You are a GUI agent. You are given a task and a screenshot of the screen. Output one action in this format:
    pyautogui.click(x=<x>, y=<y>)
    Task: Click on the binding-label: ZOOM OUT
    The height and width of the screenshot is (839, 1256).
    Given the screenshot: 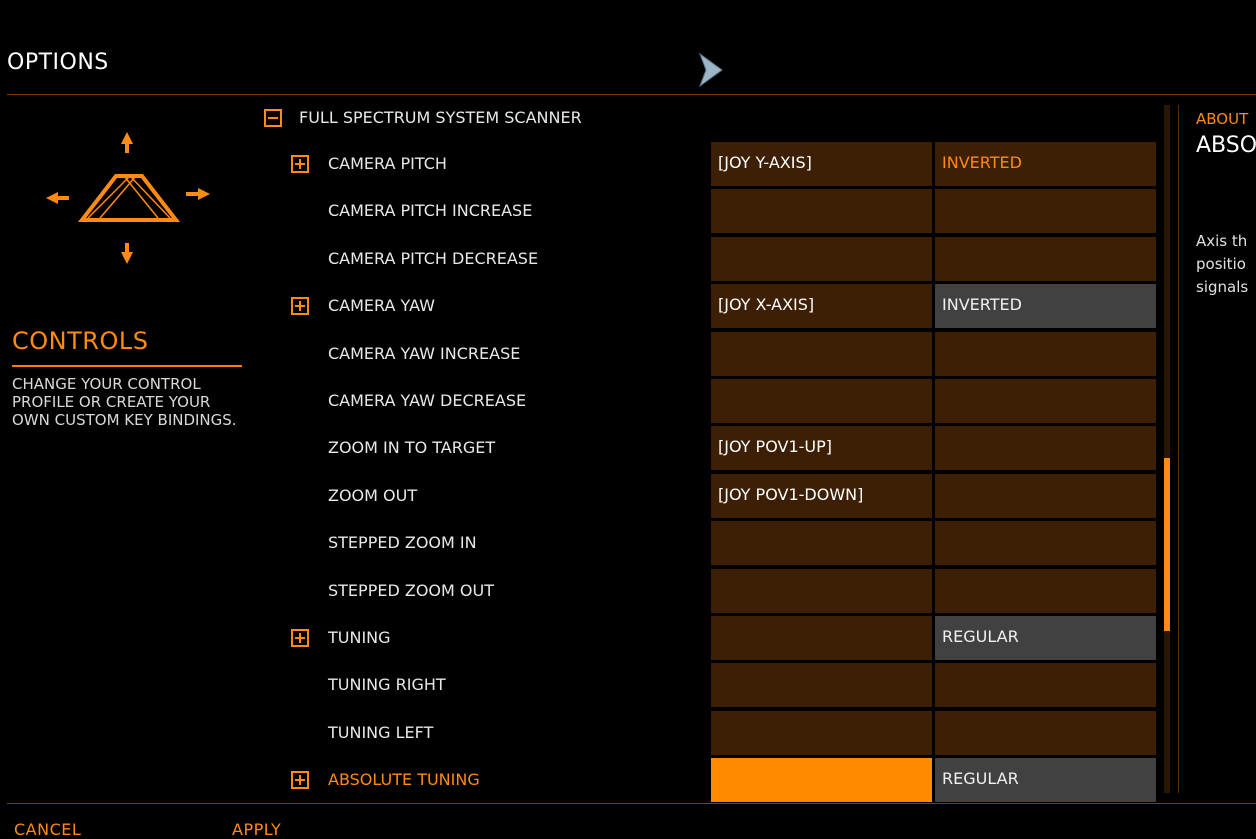 What is the action you would take?
    pyautogui.click(x=373, y=495)
    